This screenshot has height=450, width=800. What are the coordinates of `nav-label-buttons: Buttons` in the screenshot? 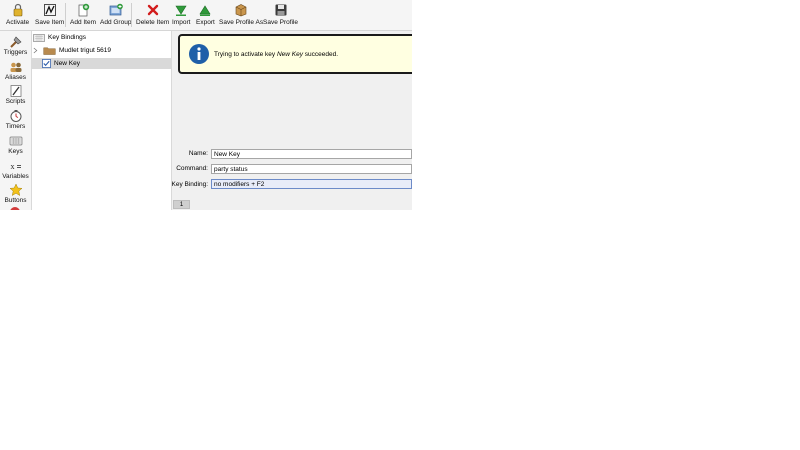 It's located at (15, 200).